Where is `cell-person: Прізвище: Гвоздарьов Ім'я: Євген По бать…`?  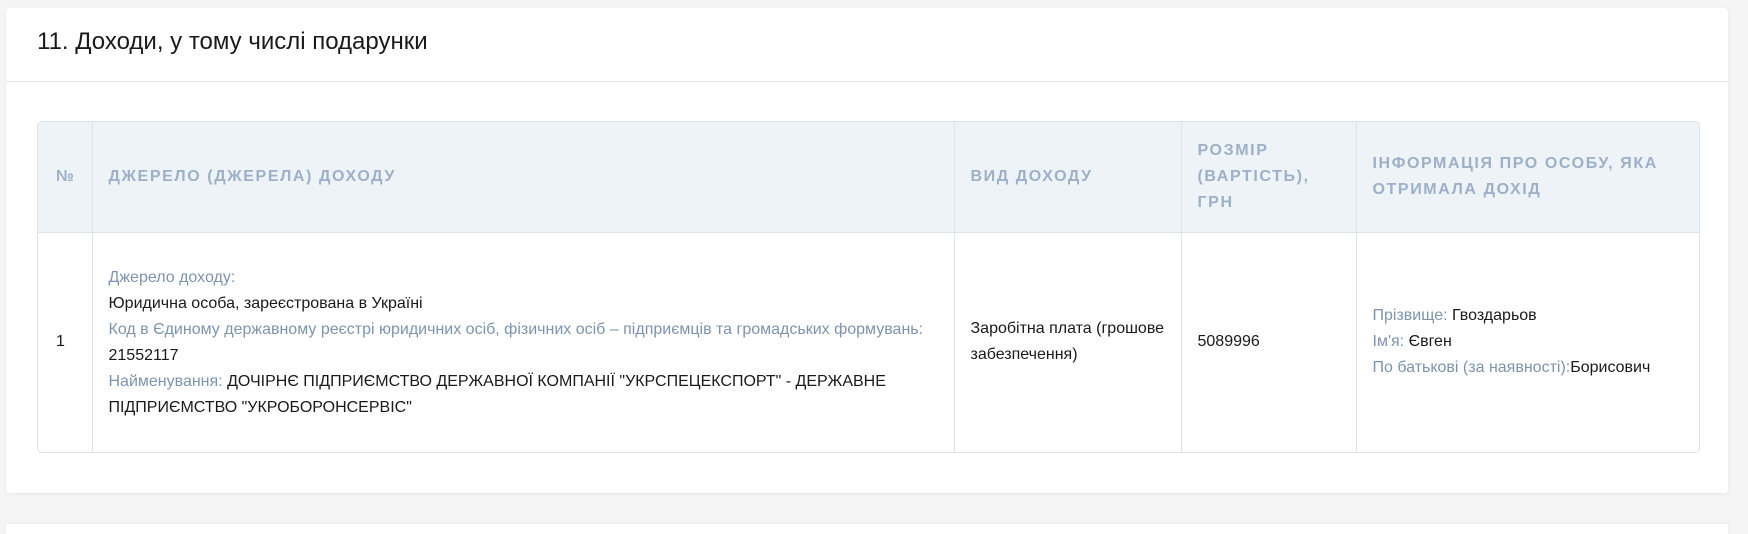
cell-person: Прізвище: Гвоздарьов Ім'я: Євген По бать… is located at coordinates (1527, 342).